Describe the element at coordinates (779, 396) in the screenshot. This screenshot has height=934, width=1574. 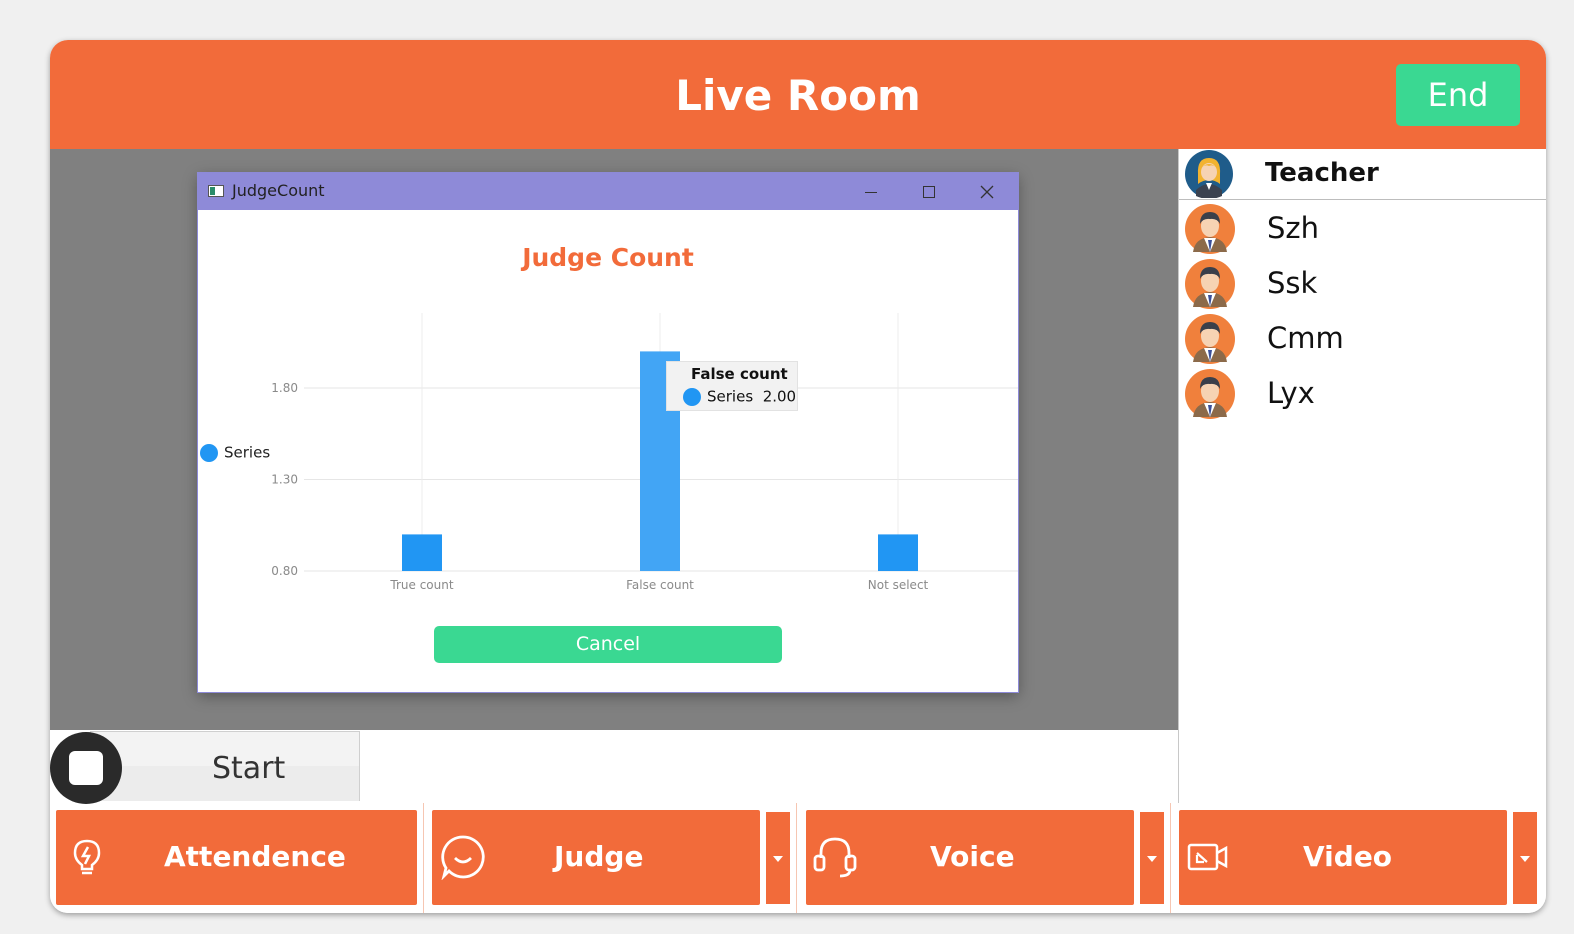
I see `tooltip-value: 2.00` at that location.